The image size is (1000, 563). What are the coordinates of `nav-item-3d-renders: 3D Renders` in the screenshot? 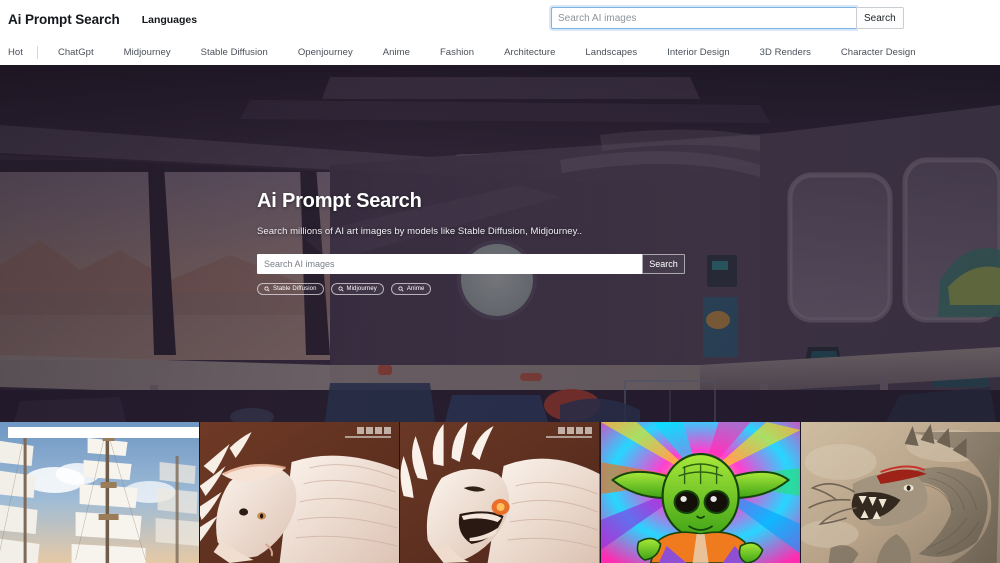 It's located at (785, 52).